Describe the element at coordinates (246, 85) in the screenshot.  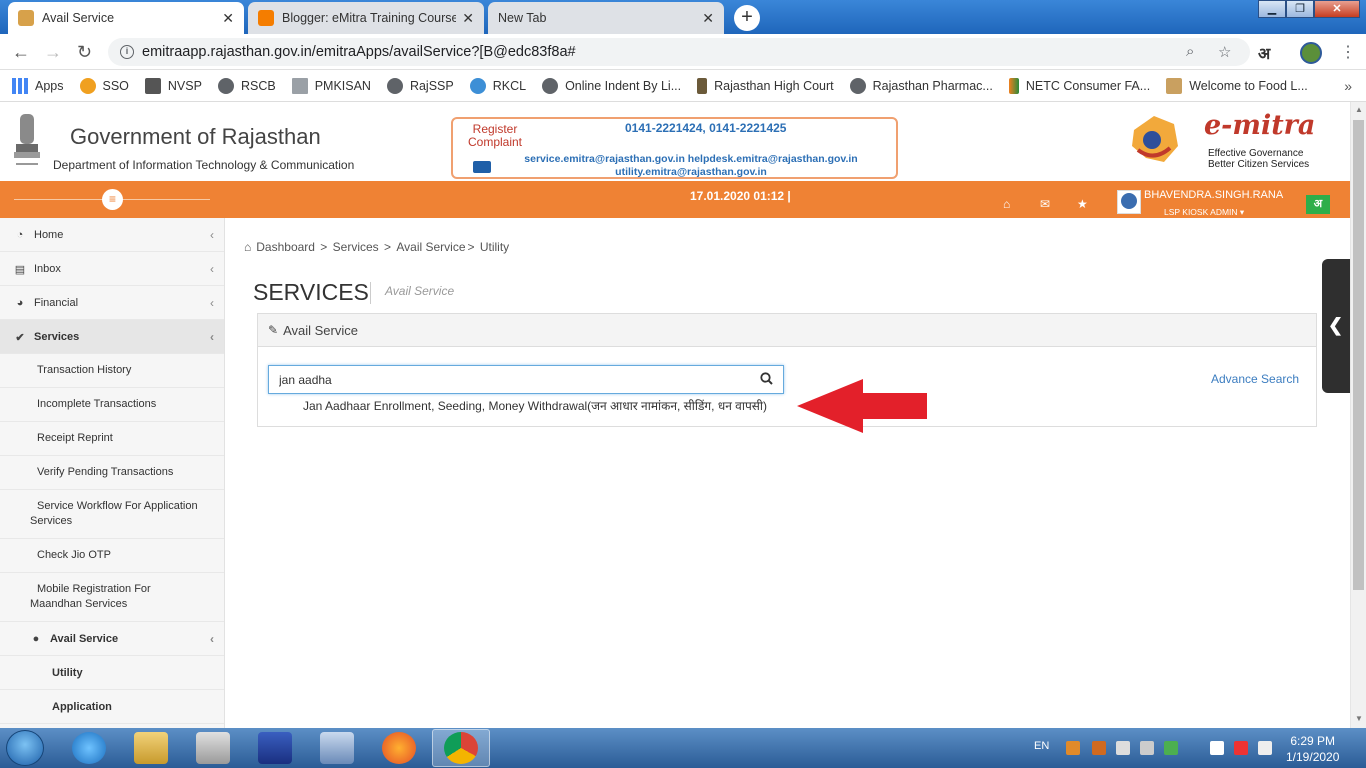
I see `bookmark-rscb: RSCB` at that location.